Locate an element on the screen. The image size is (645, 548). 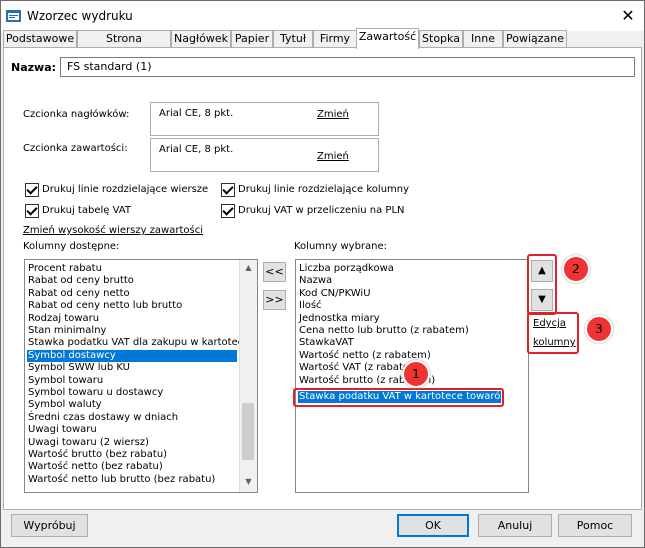
list-item: Symbol towaru u dostawcy is located at coordinates (95, 393).